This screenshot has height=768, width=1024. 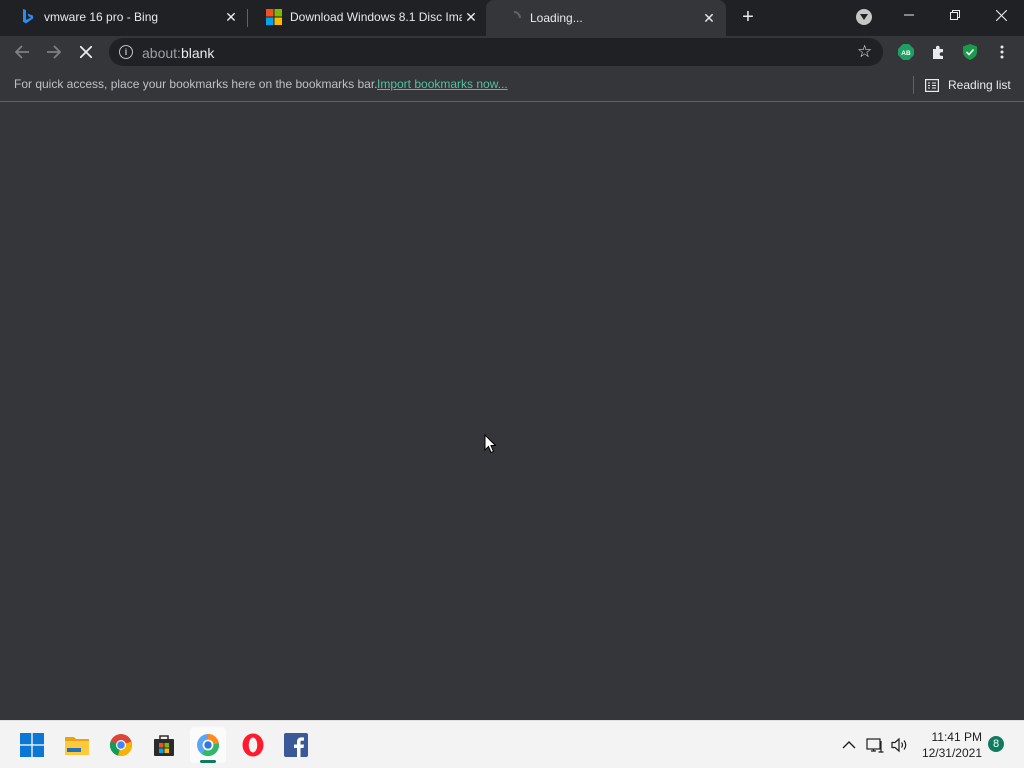 What do you see at coordinates (253, 745) in the screenshot?
I see `opera-icon` at bounding box center [253, 745].